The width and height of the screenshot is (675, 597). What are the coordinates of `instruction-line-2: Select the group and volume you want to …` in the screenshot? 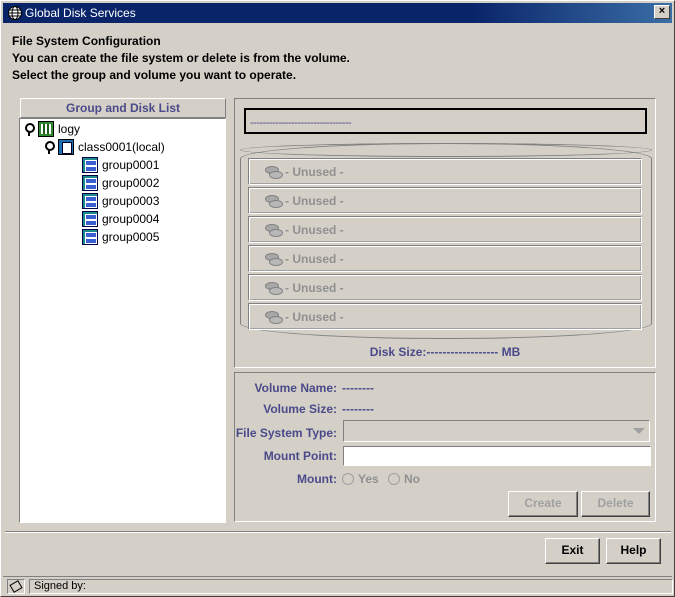 It's located at (154, 75).